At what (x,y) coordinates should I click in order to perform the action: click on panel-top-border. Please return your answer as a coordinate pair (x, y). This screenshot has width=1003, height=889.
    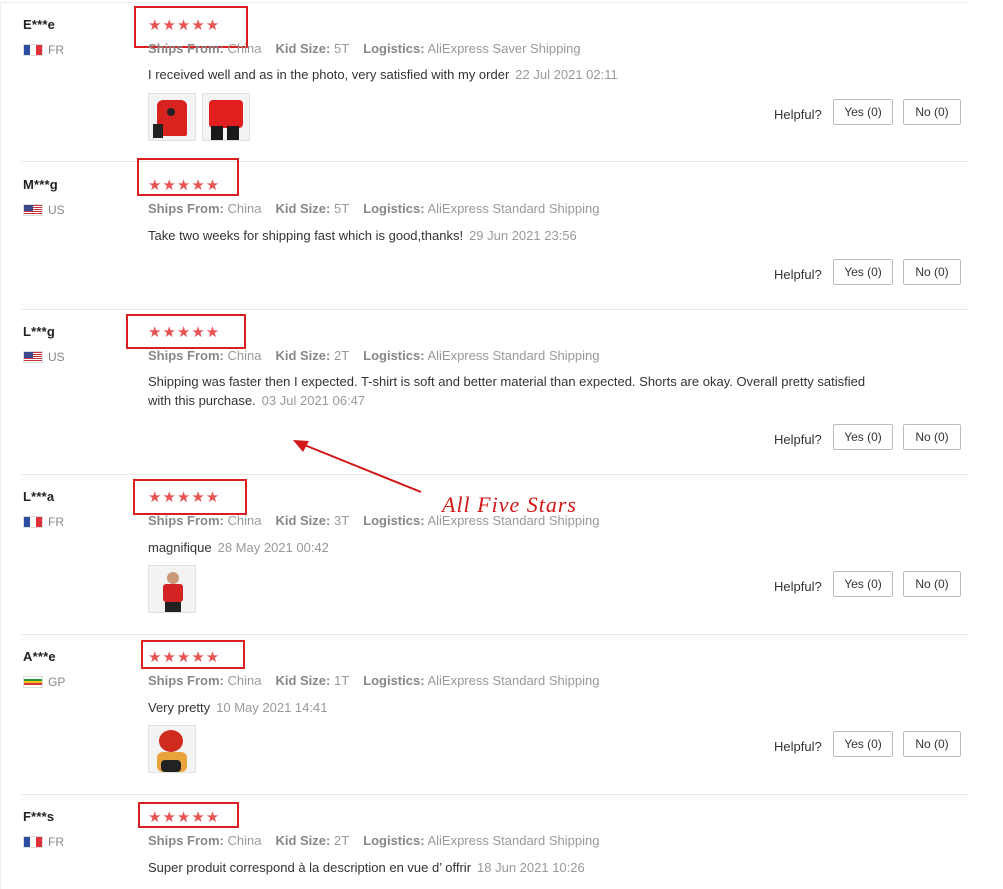
    Looking at the image, I should click on (484, 2).